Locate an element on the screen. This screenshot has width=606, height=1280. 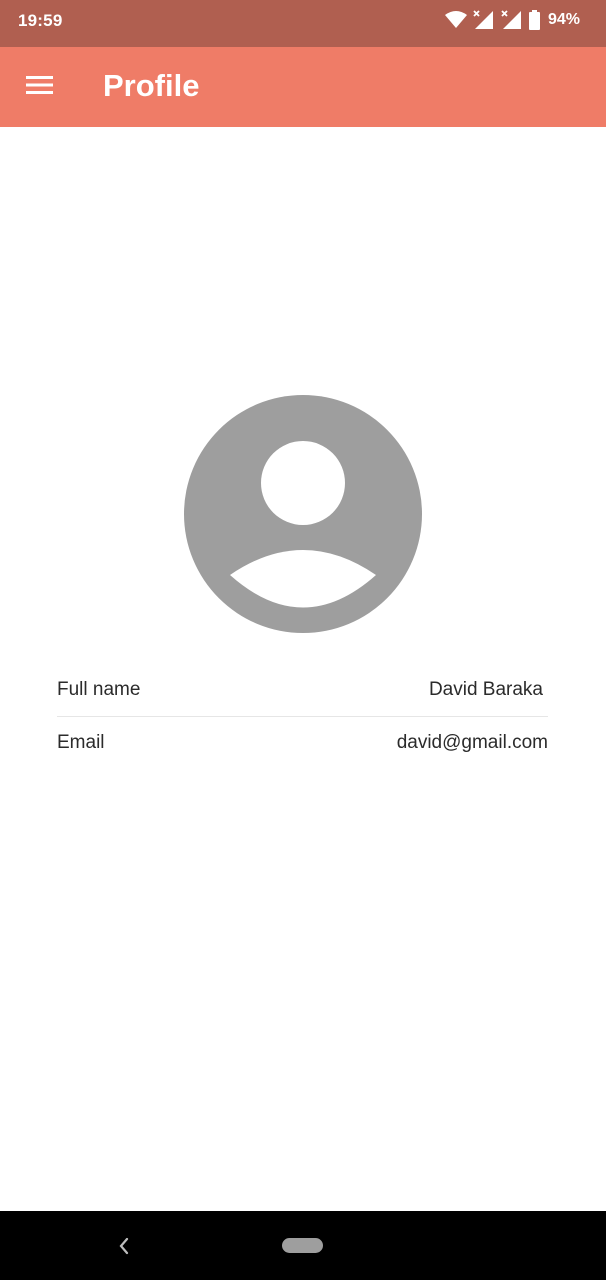
hamburger-menu-icon is located at coordinates (40, 87).